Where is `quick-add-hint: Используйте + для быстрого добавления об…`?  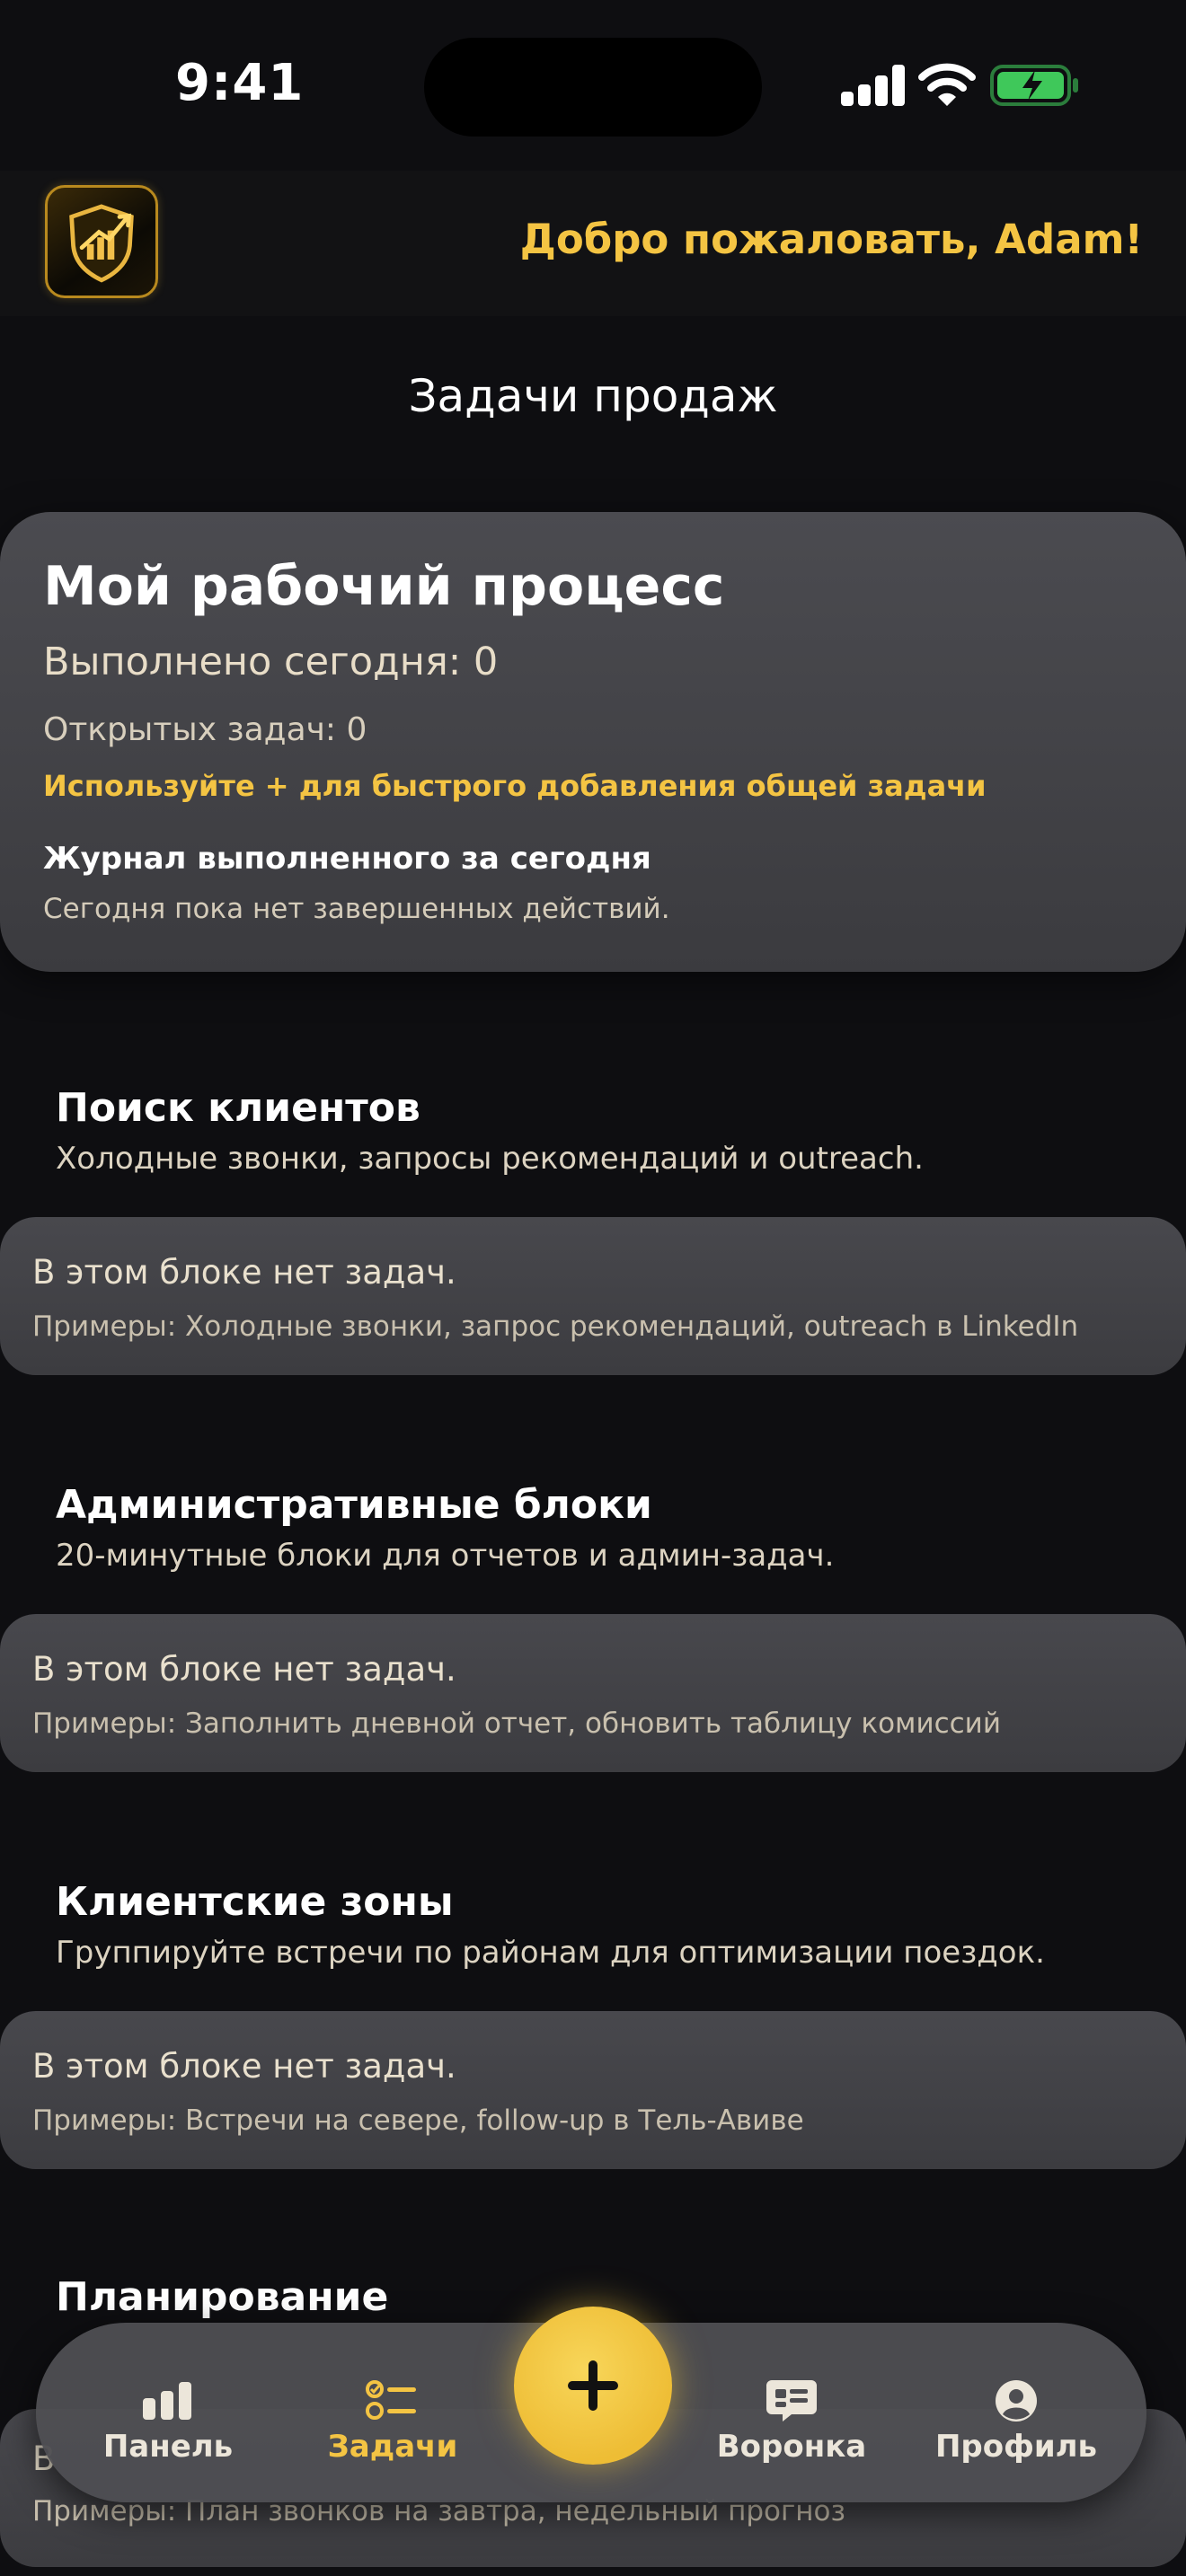 quick-add-hint: Используйте + для быстрого добавления об… is located at coordinates (515, 786).